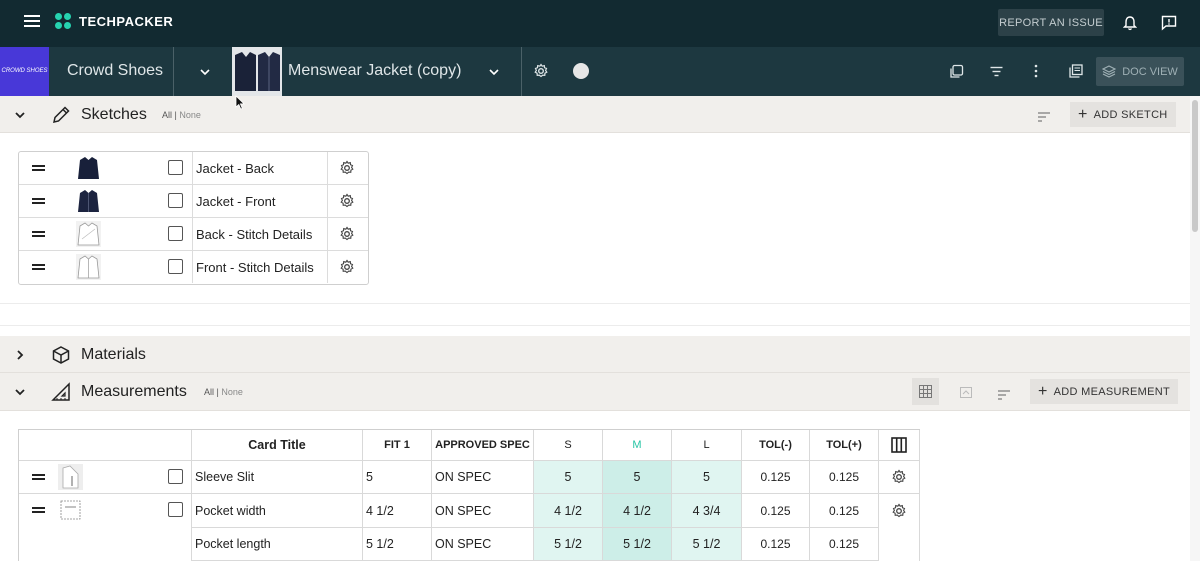 The width and height of the screenshot is (1200, 561). I want to click on grid-view-button, so click(925, 391).